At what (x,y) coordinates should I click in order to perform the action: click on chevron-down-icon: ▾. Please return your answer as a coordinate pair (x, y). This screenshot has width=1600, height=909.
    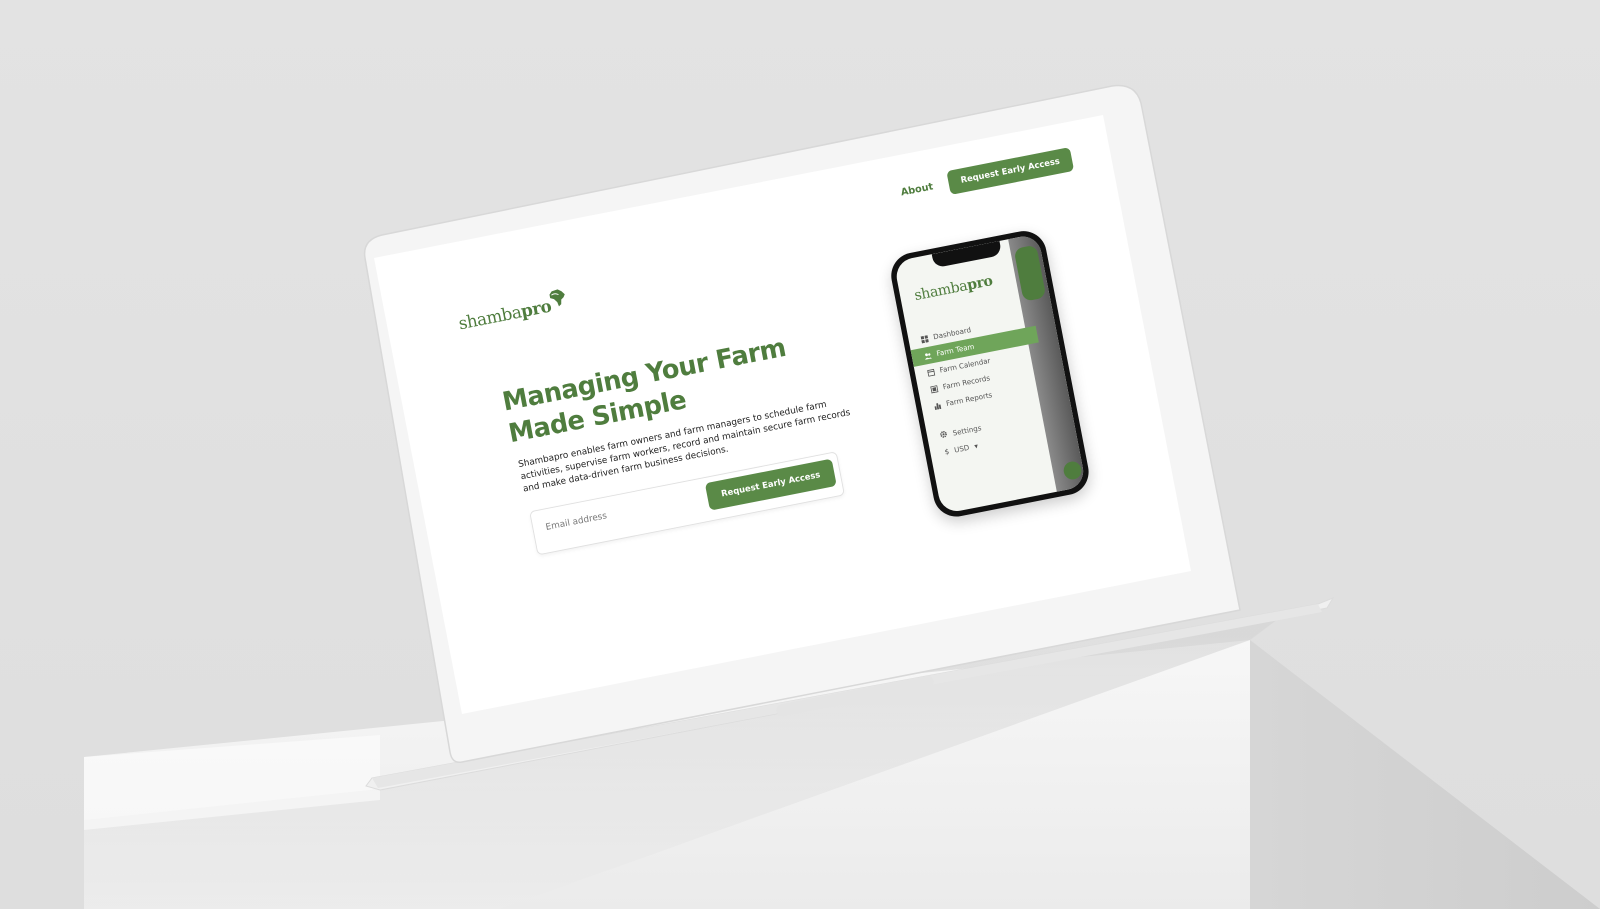
    Looking at the image, I should click on (976, 446).